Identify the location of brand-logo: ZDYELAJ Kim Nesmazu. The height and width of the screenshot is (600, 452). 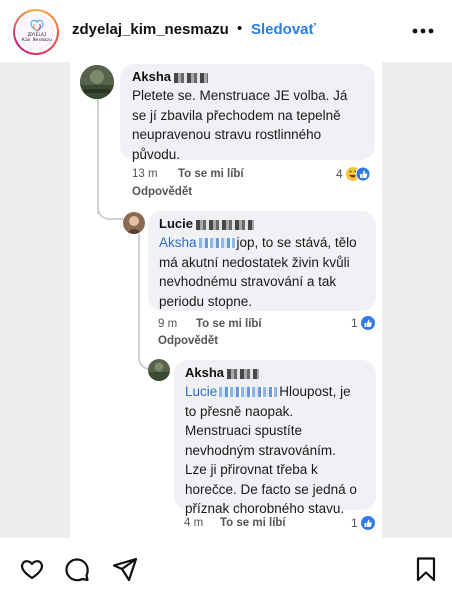
(36, 32).